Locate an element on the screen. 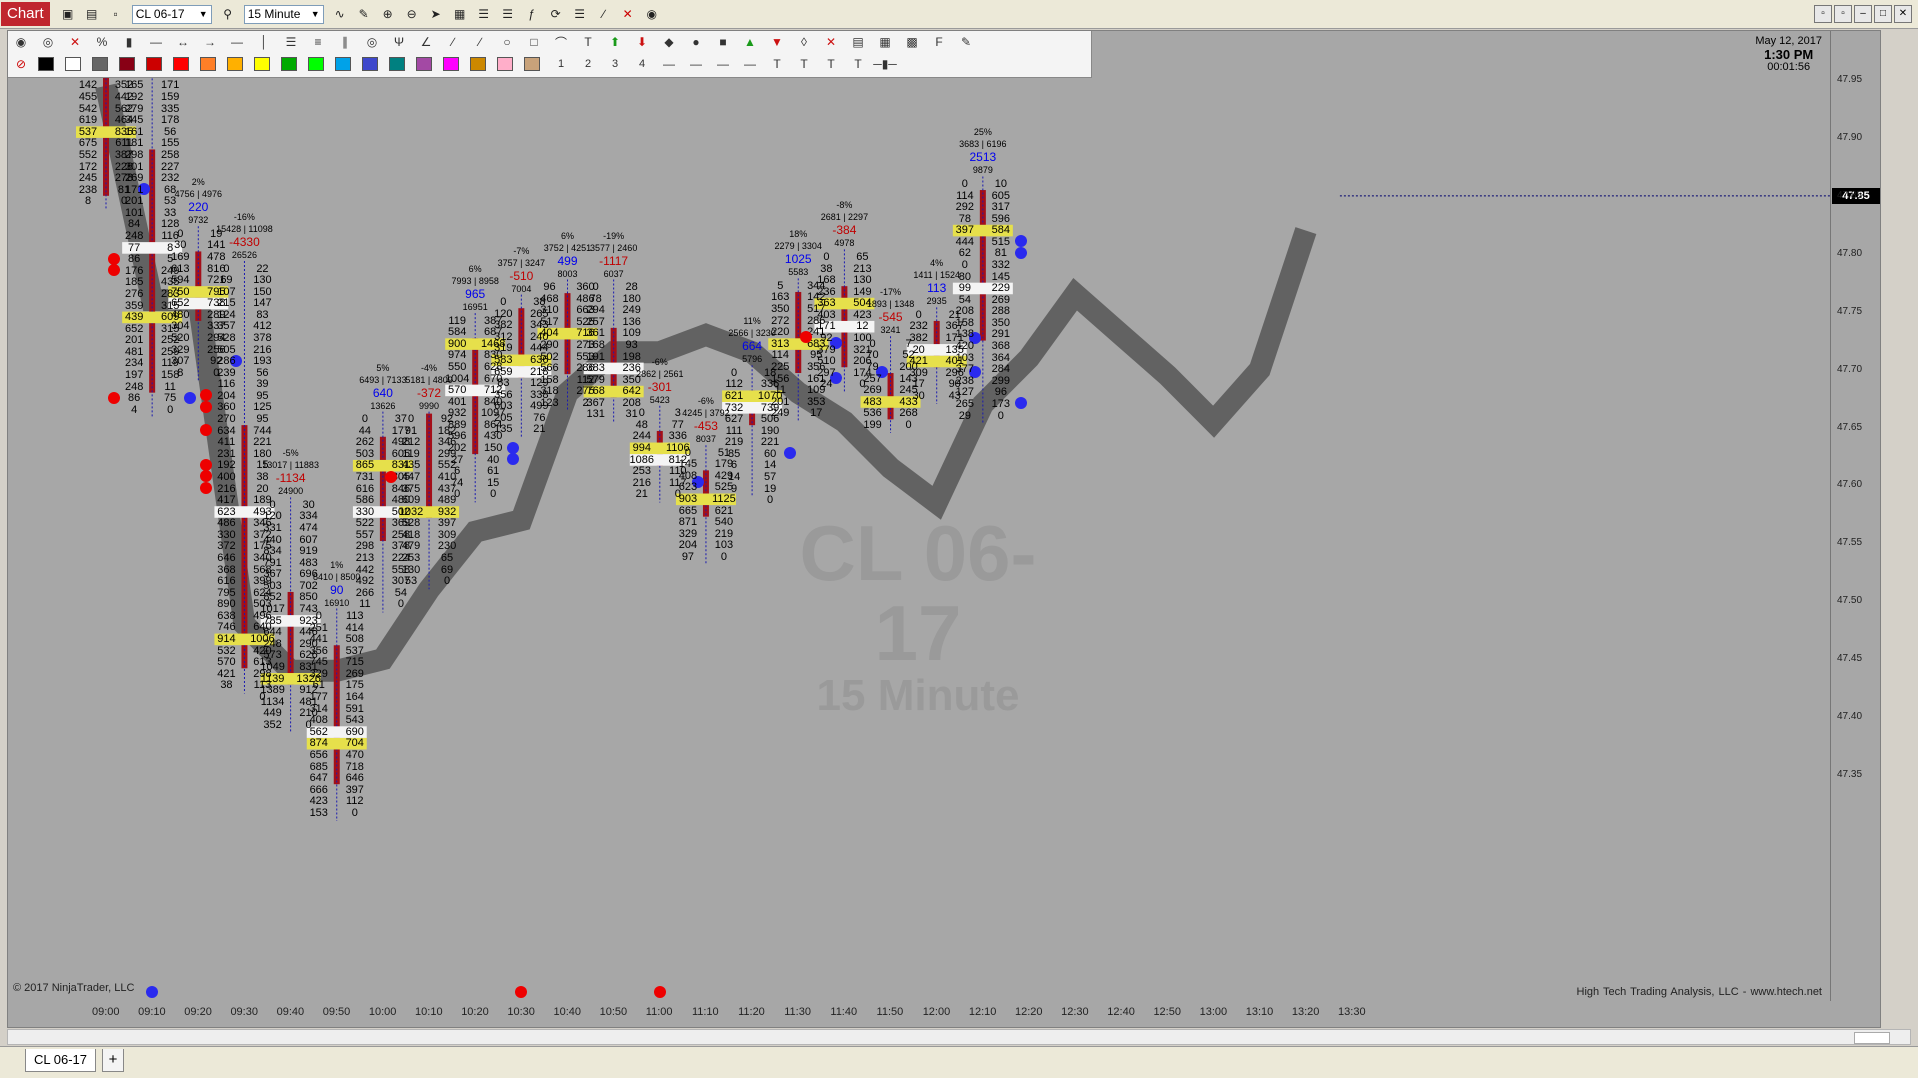 The height and width of the screenshot is (1078, 1918). line-solid-icon: — is located at coordinates (669, 64).